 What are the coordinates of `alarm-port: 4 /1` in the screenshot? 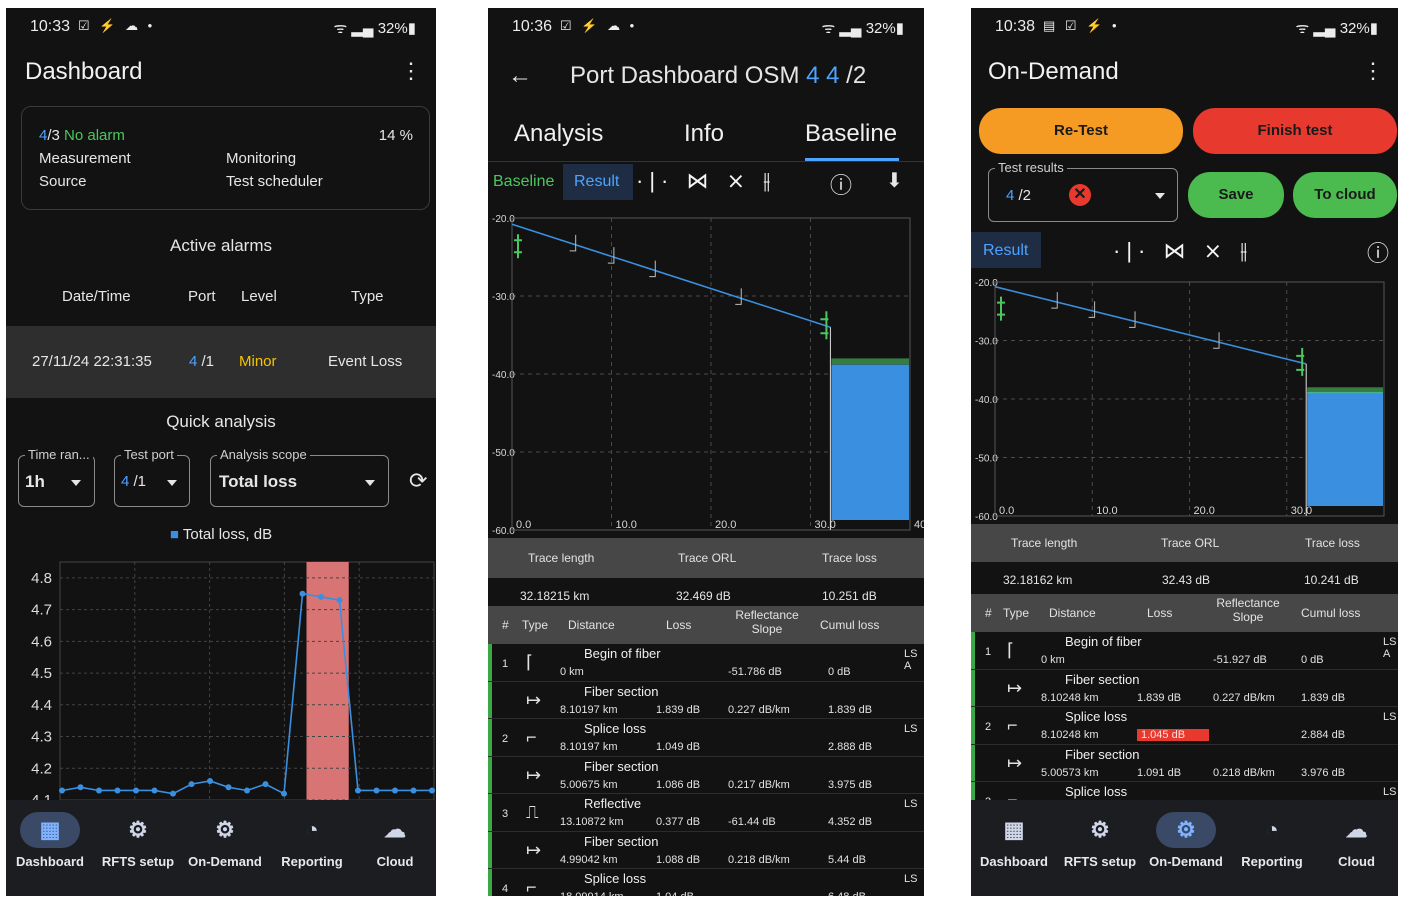 It's located at (202, 361).